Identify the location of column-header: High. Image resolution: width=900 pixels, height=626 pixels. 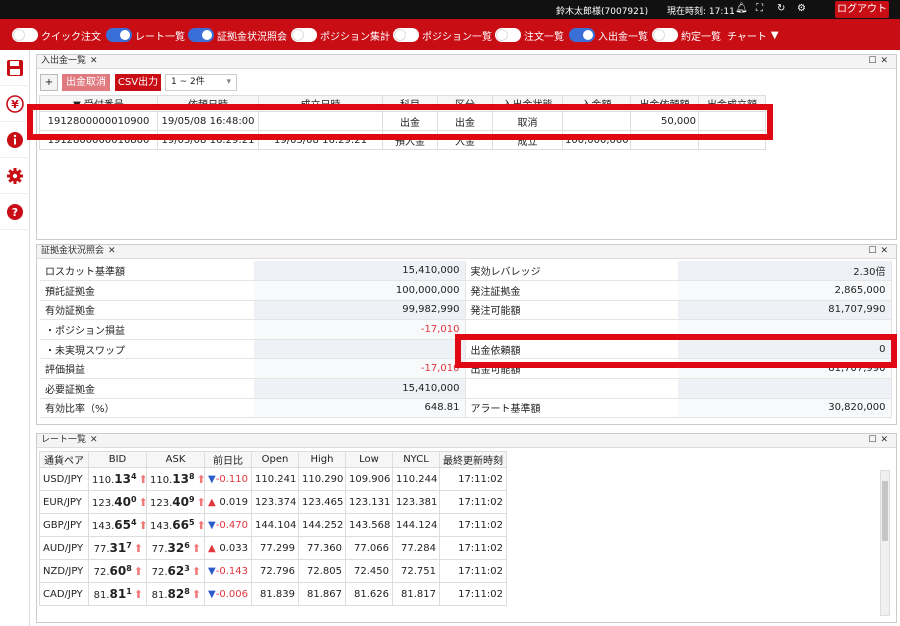
(322, 459).